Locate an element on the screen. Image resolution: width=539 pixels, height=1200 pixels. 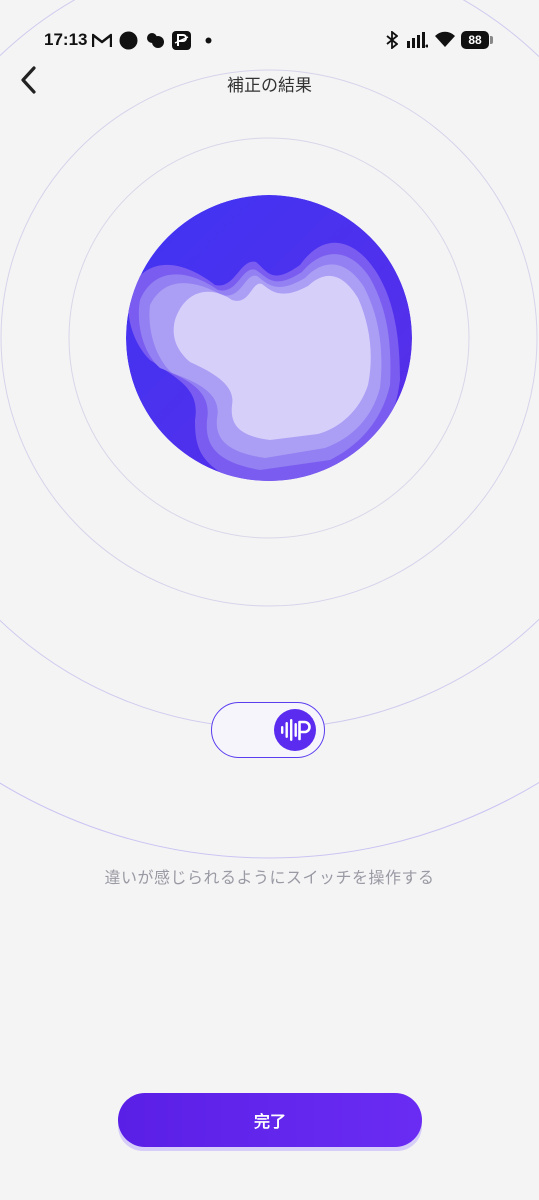
status-time: 17:13 is located at coordinates (66, 39).